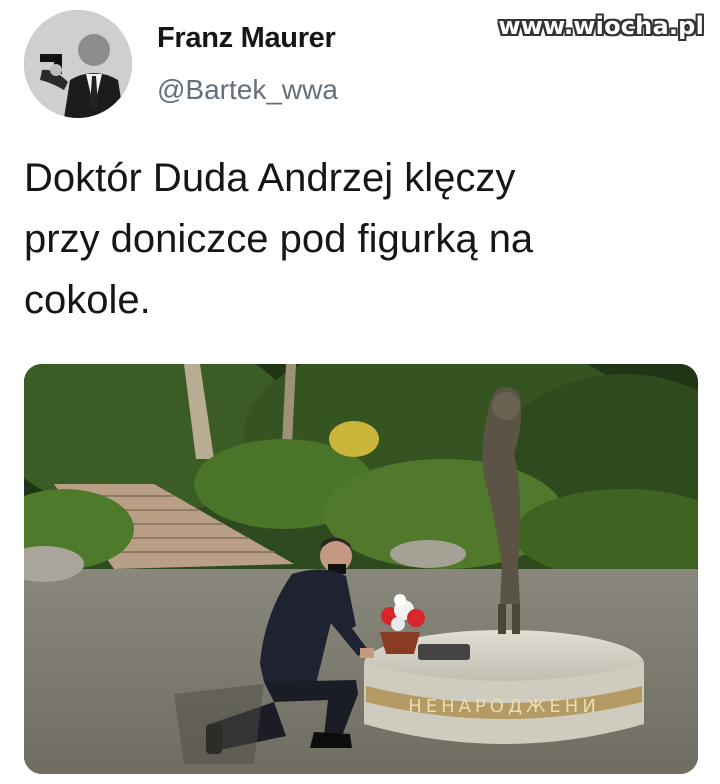  Describe the element at coordinates (601, 26) in the screenshot. I see `watermark: www.wiocha.pl` at that location.